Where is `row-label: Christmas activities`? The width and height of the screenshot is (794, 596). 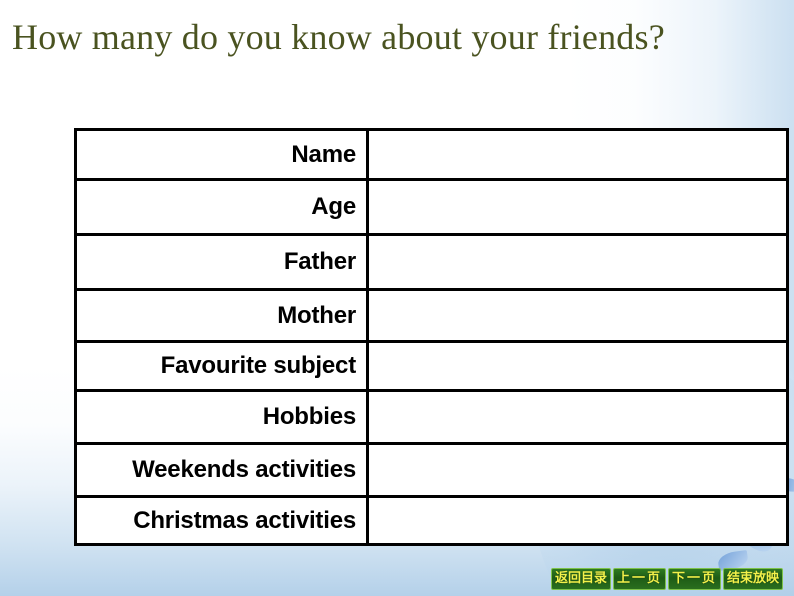 row-label: Christmas activities is located at coordinates (221, 520).